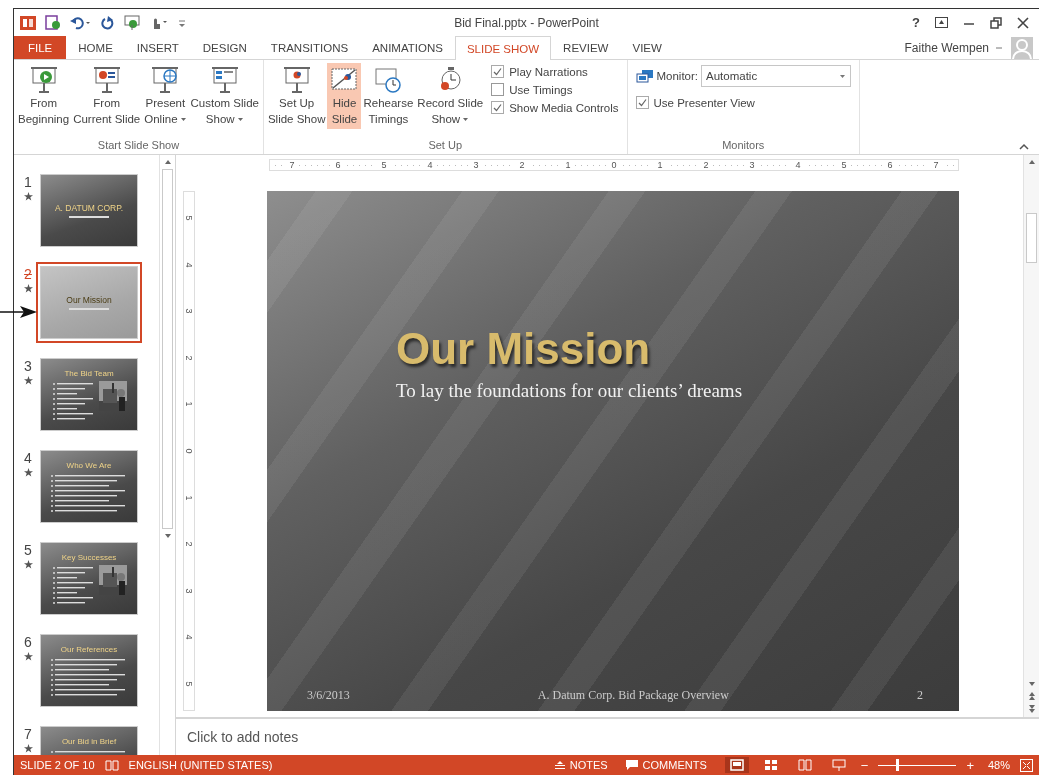 Image resolution: width=1039 pixels, height=775 pixels. I want to click on slide-thumbnail: Our Mission, so click(89, 302).